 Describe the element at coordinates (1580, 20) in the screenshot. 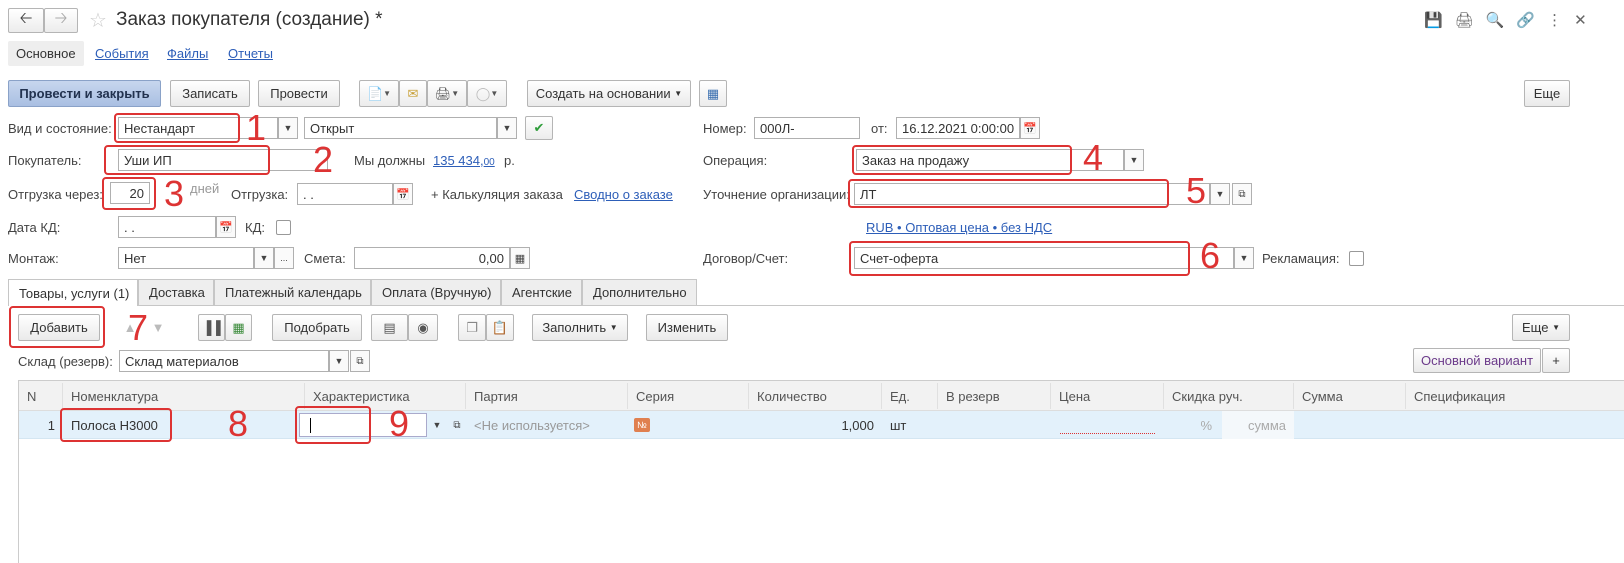

I see `close-icon: ✕` at that location.